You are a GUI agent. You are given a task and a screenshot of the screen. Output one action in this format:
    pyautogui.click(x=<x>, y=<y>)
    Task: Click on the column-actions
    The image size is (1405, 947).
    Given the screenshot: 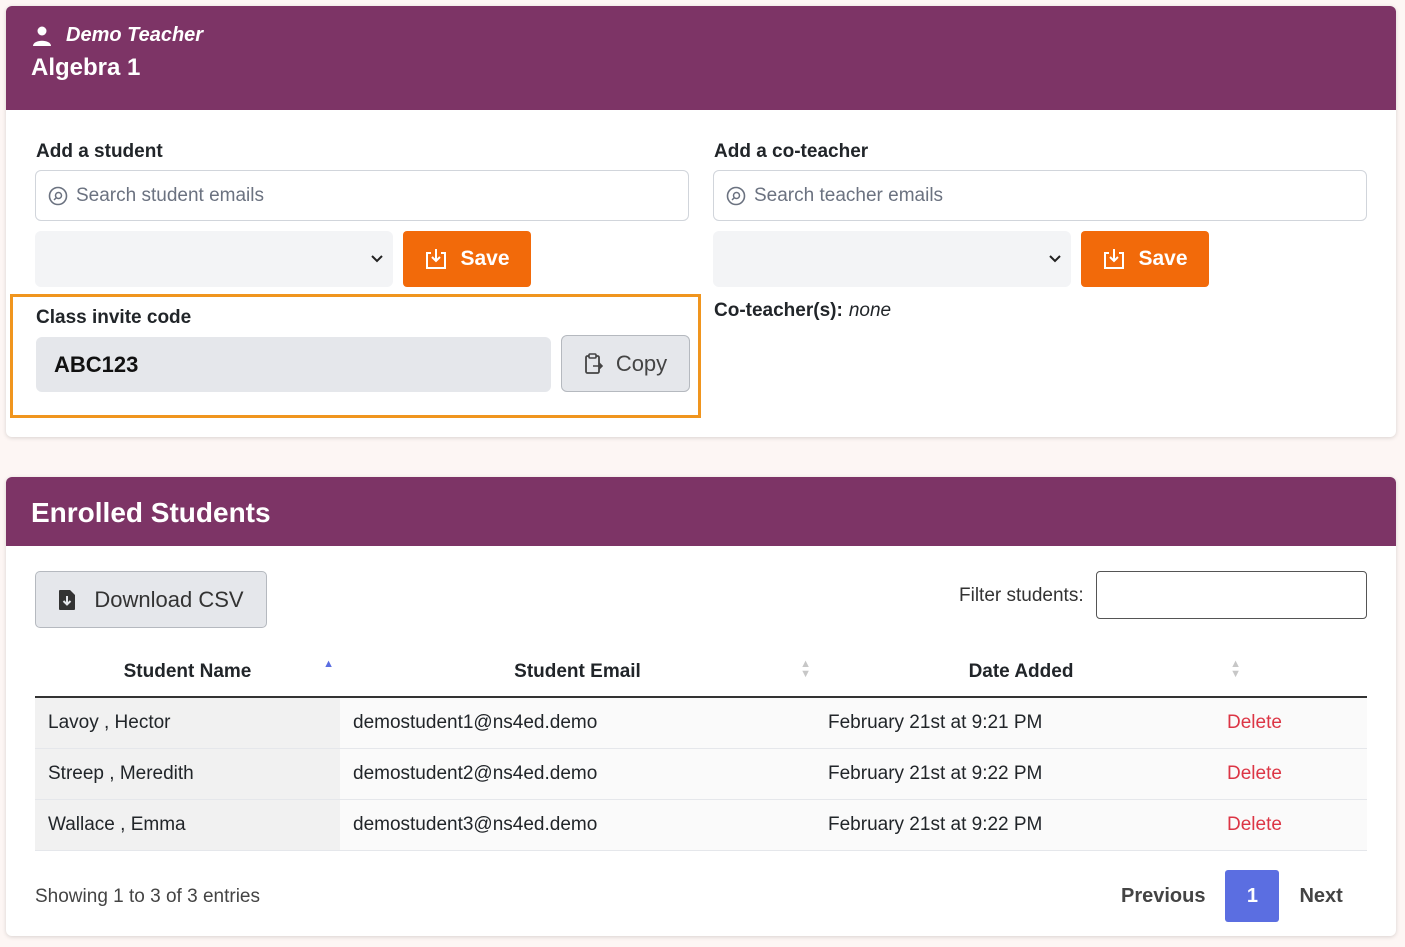 What is the action you would take?
    pyautogui.click(x=1297, y=672)
    